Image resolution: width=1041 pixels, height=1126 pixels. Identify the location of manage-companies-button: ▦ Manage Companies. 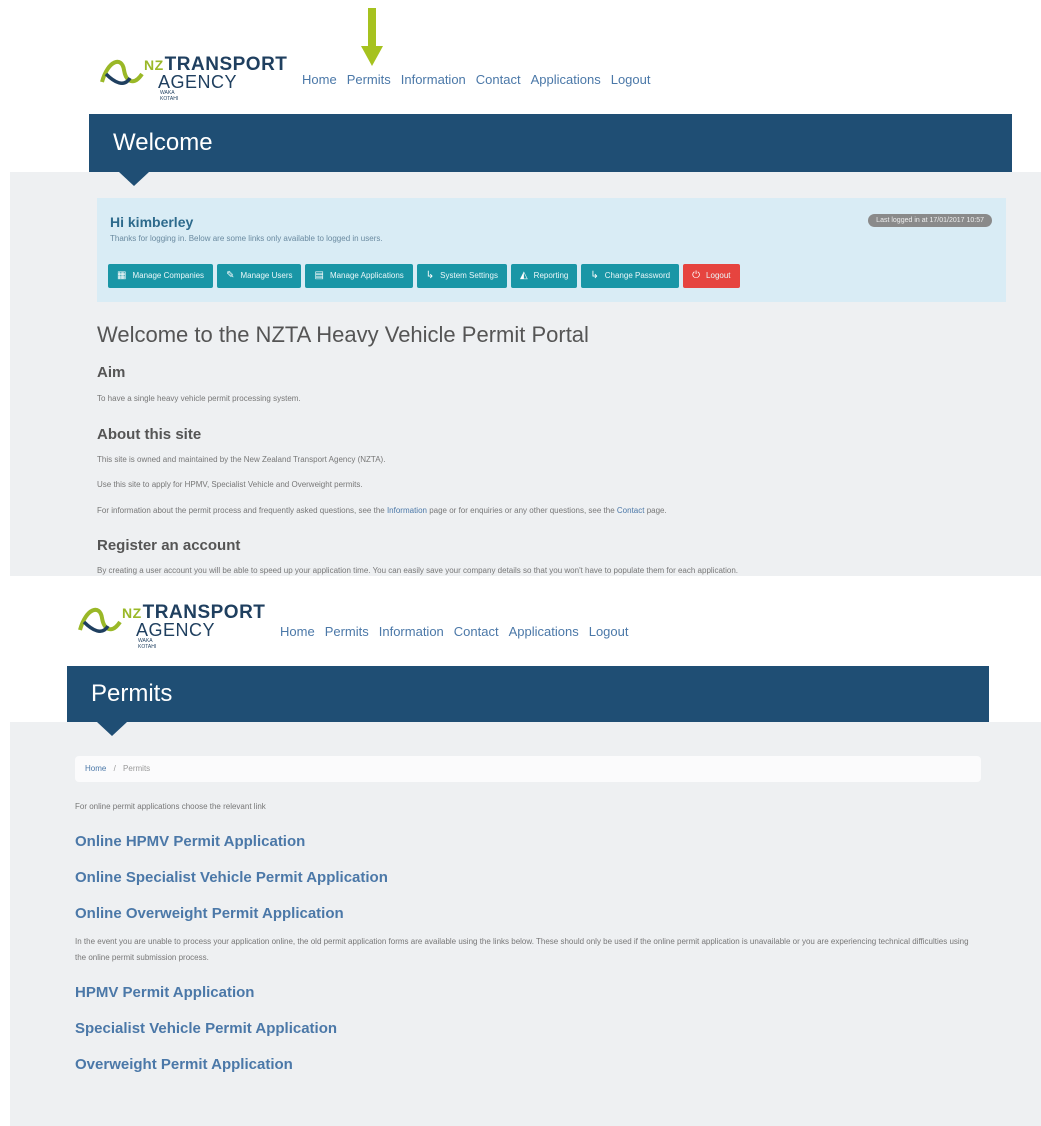
(161, 276).